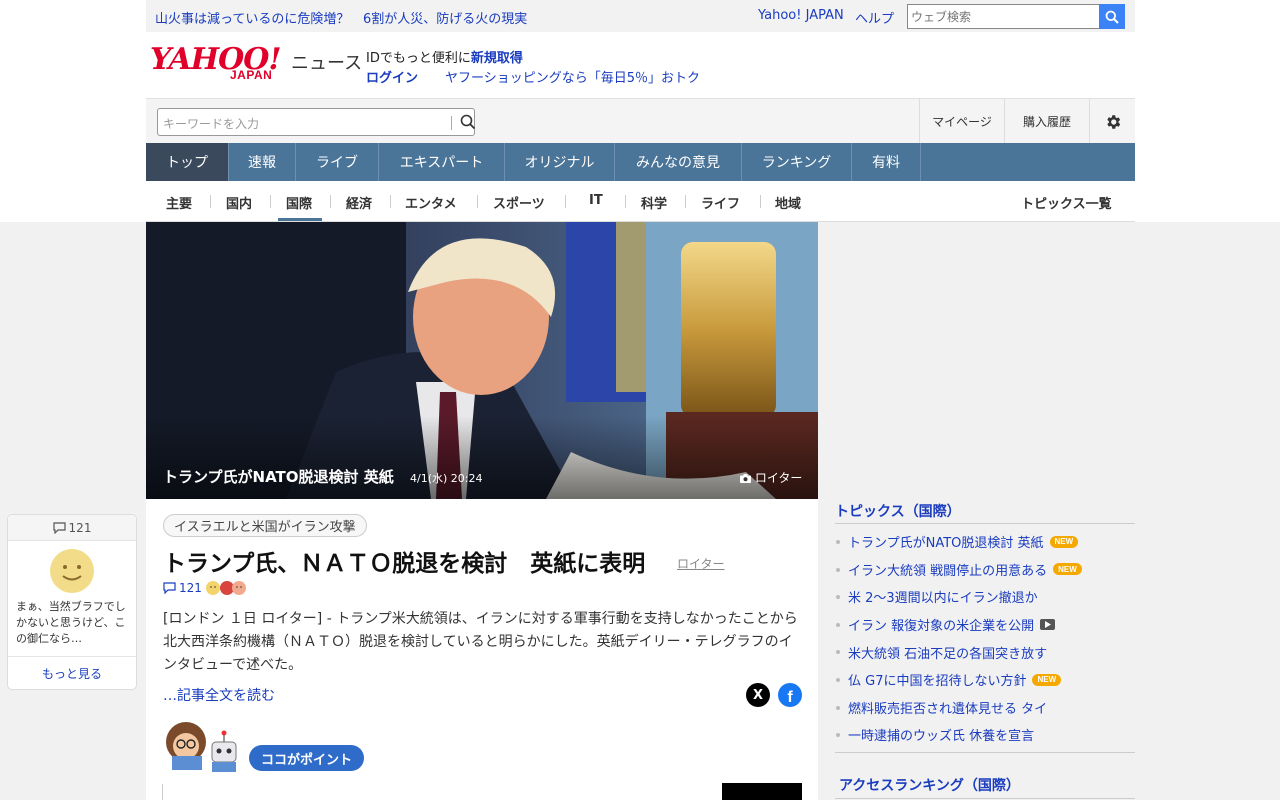  I want to click on promo-link-wildfire: 山火事は減っているのに危険増？, so click(252, 17).